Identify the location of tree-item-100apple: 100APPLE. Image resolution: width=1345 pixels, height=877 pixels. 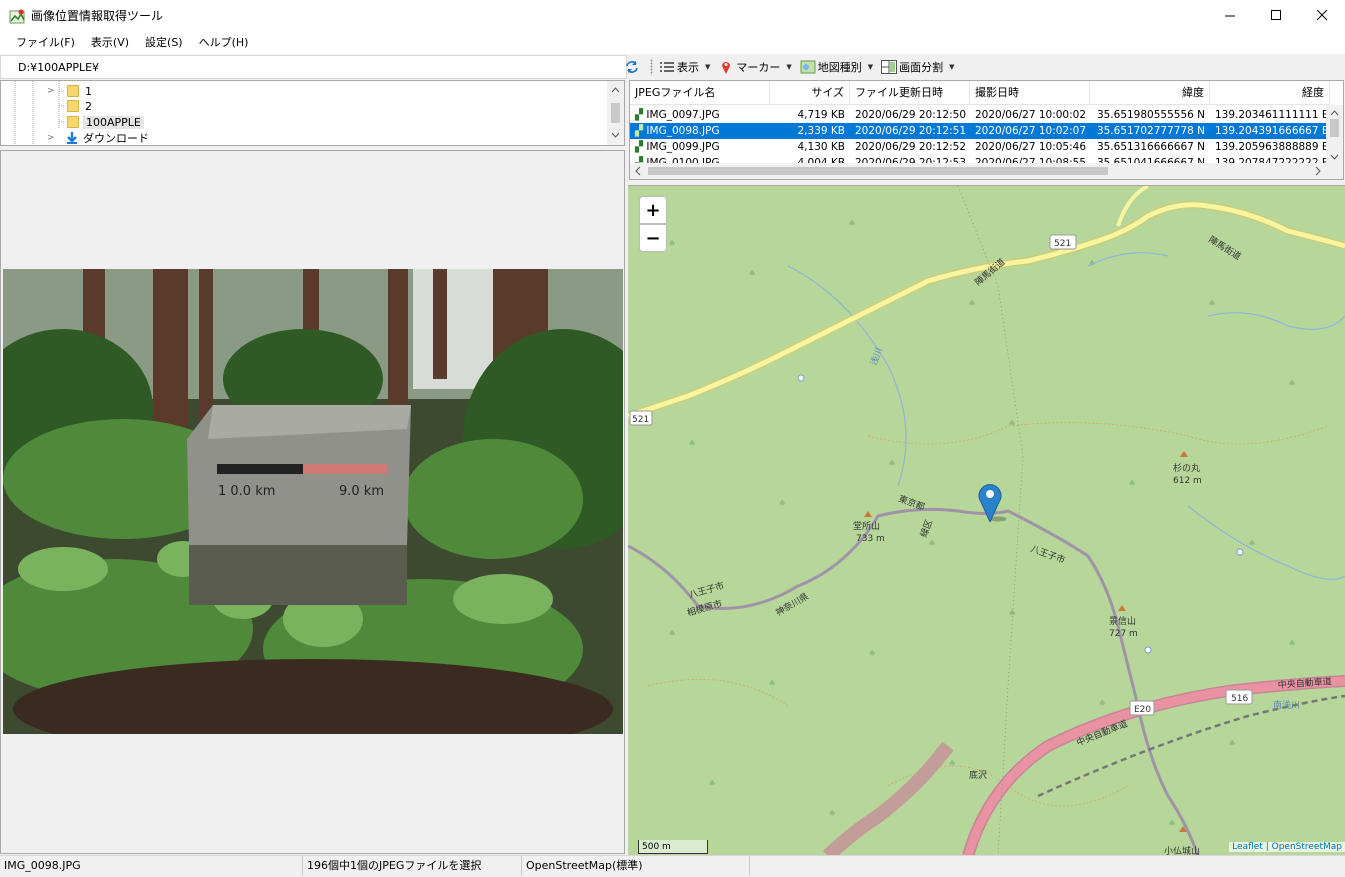
(105, 122).